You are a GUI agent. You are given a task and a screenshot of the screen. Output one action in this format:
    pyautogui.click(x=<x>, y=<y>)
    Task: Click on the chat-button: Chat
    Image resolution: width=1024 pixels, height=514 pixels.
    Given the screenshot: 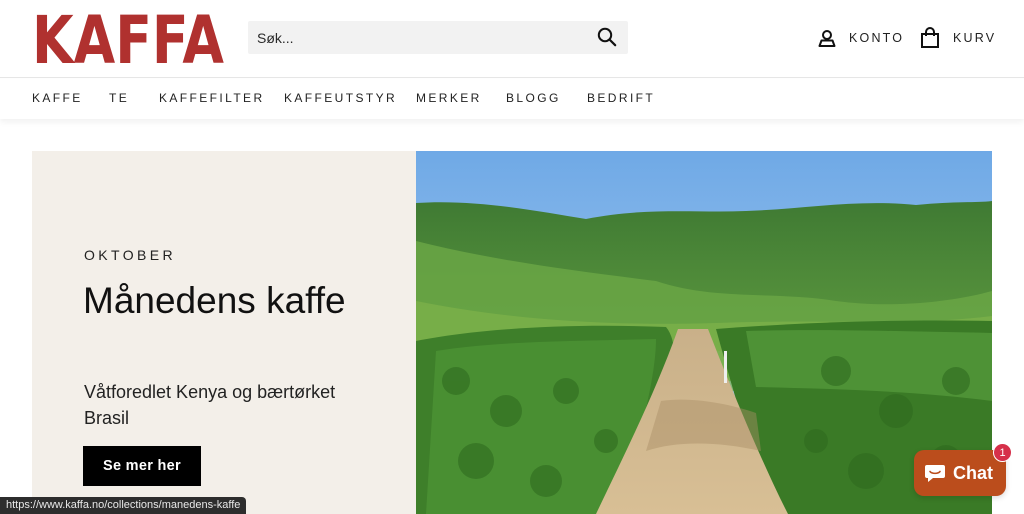 What is the action you would take?
    pyautogui.click(x=960, y=473)
    